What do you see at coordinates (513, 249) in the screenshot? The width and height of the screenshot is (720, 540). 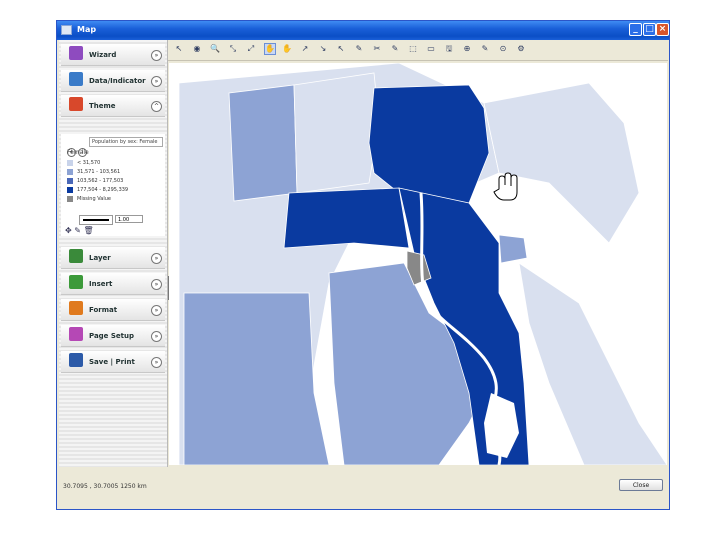 I see `region-ismailia` at bounding box center [513, 249].